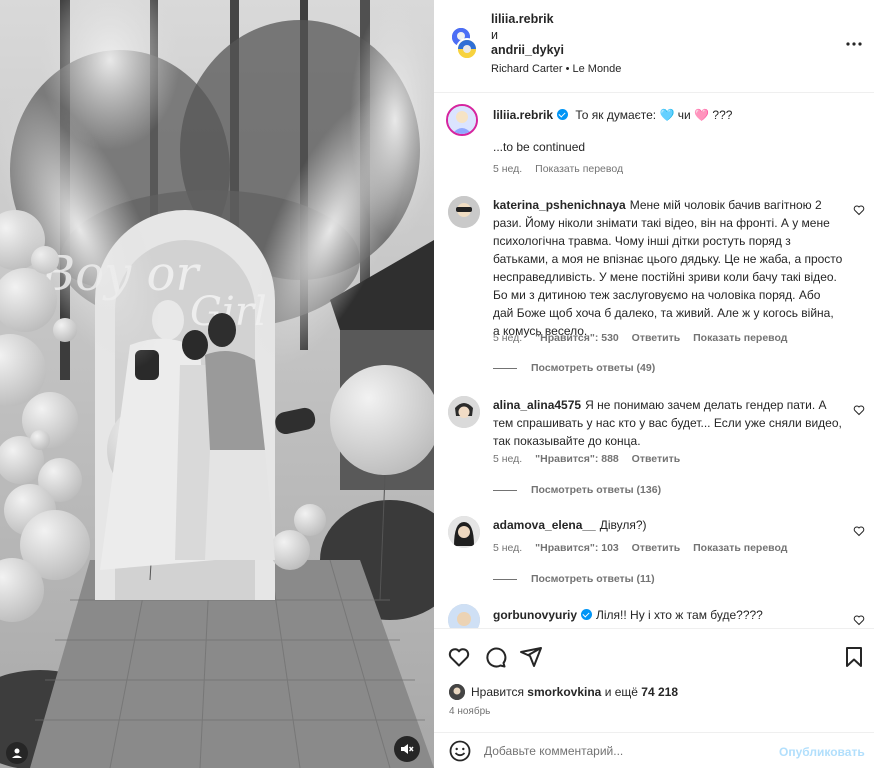  What do you see at coordinates (579, 169) in the screenshot?
I see `caption-translate-button: Показать перевод` at bounding box center [579, 169].